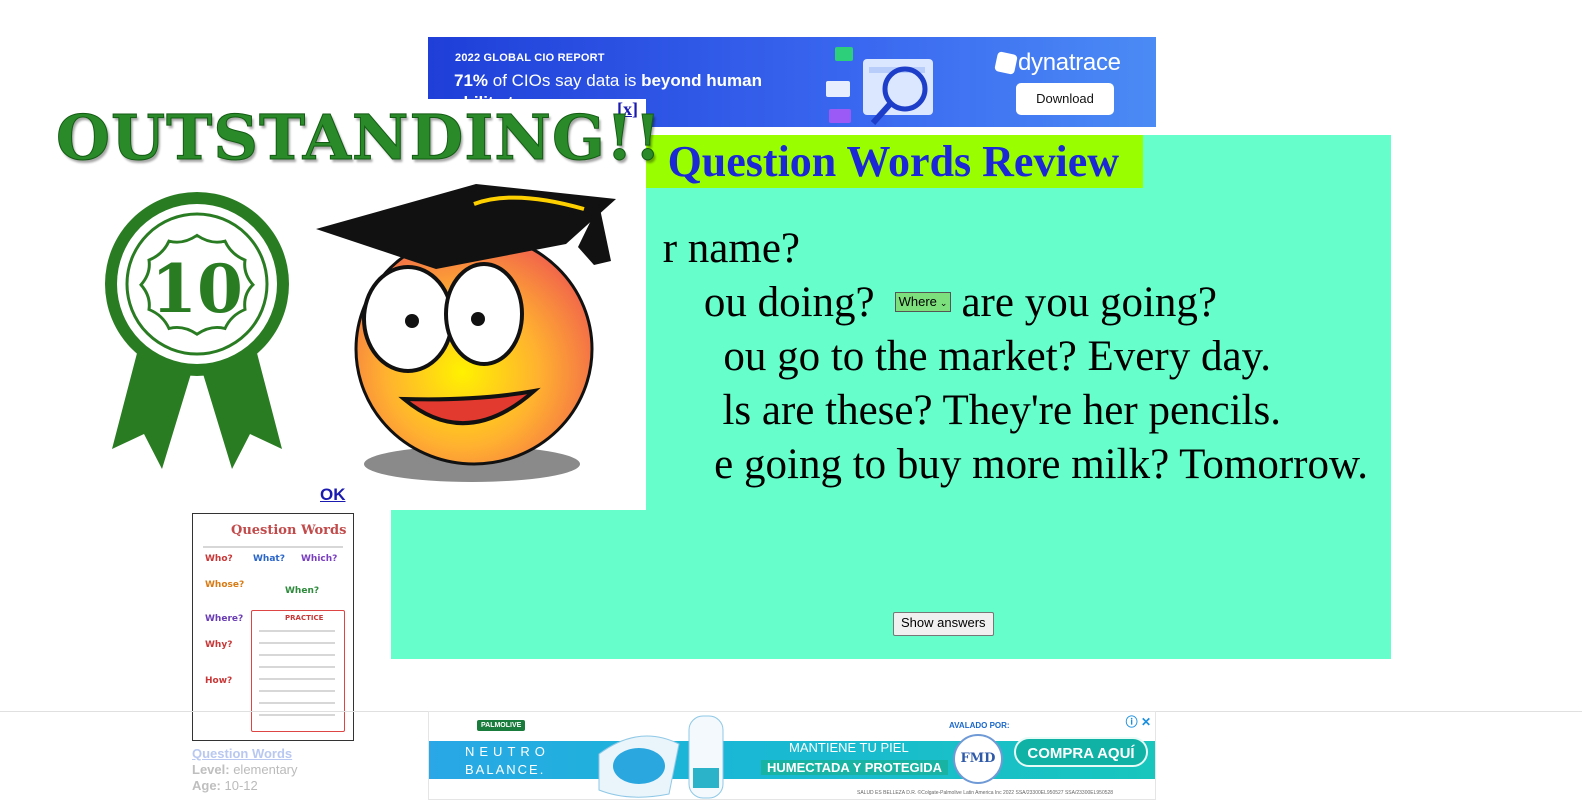 This screenshot has height=800, width=1582. What do you see at coordinates (302, 591) in the screenshot?
I see `wh-when: When?` at bounding box center [302, 591].